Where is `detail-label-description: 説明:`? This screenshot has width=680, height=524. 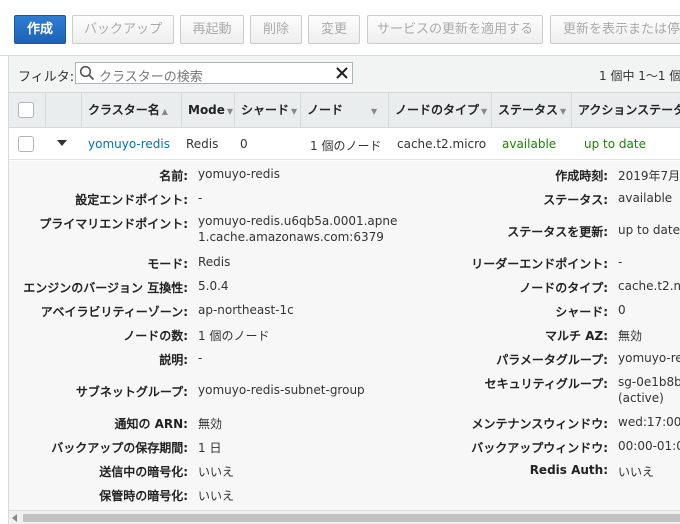 detail-label-description: 説明: is located at coordinates (173, 360).